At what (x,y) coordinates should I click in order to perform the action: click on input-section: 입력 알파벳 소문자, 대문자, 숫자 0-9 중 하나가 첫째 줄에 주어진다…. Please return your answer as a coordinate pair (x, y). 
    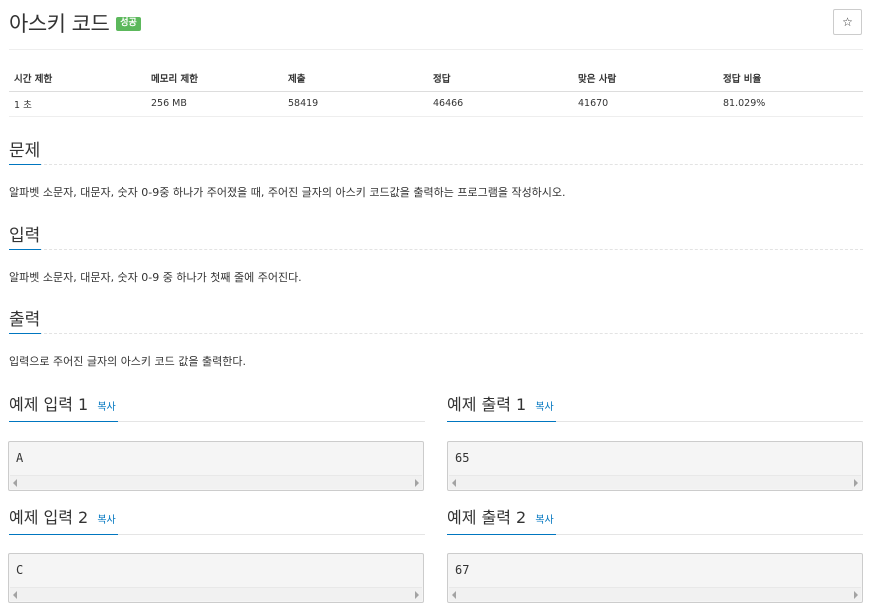
    Looking at the image, I should click on (436, 255).